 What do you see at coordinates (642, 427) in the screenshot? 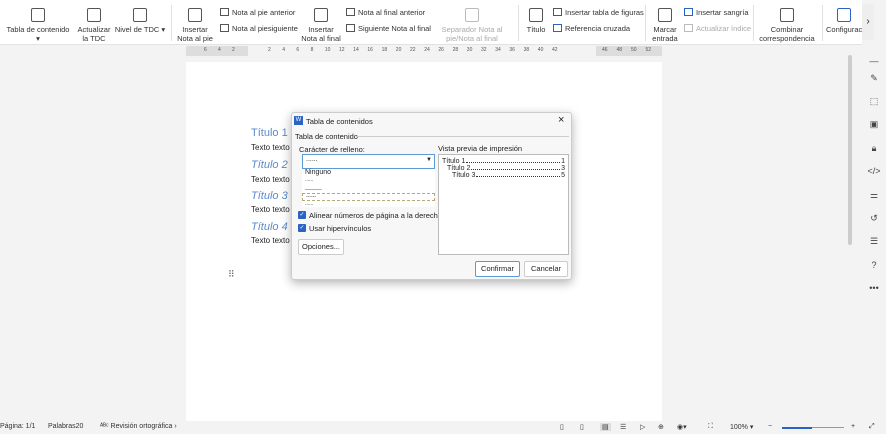
I see `play-icon: ▷` at bounding box center [642, 427].